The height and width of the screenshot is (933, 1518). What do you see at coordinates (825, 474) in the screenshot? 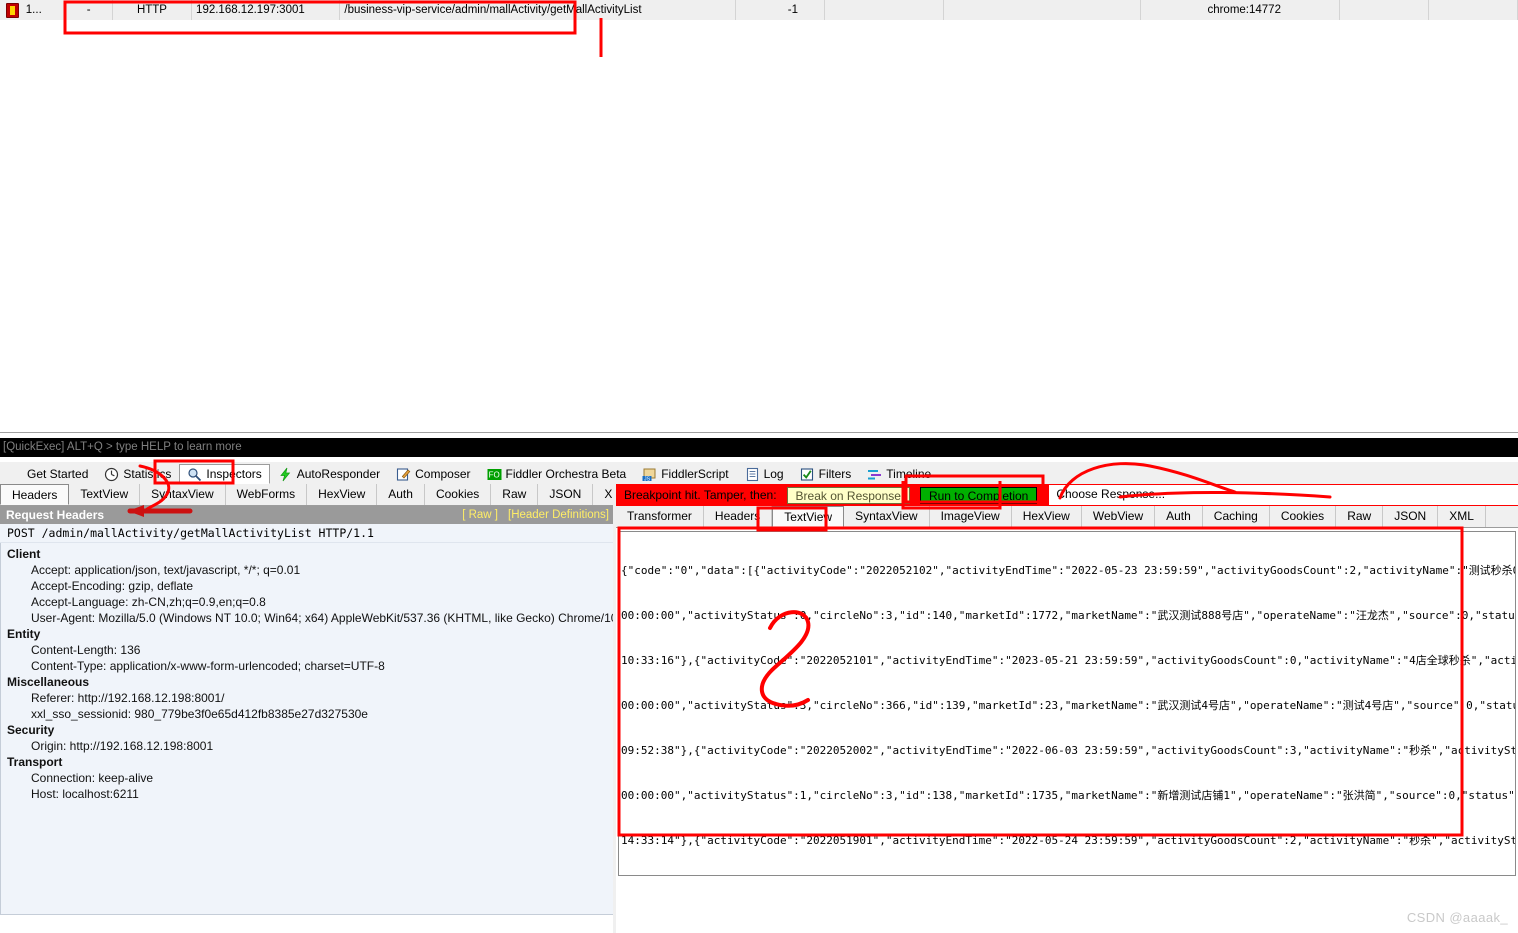
I see `tab-filters: Filters` at bounding box center [825, 474].